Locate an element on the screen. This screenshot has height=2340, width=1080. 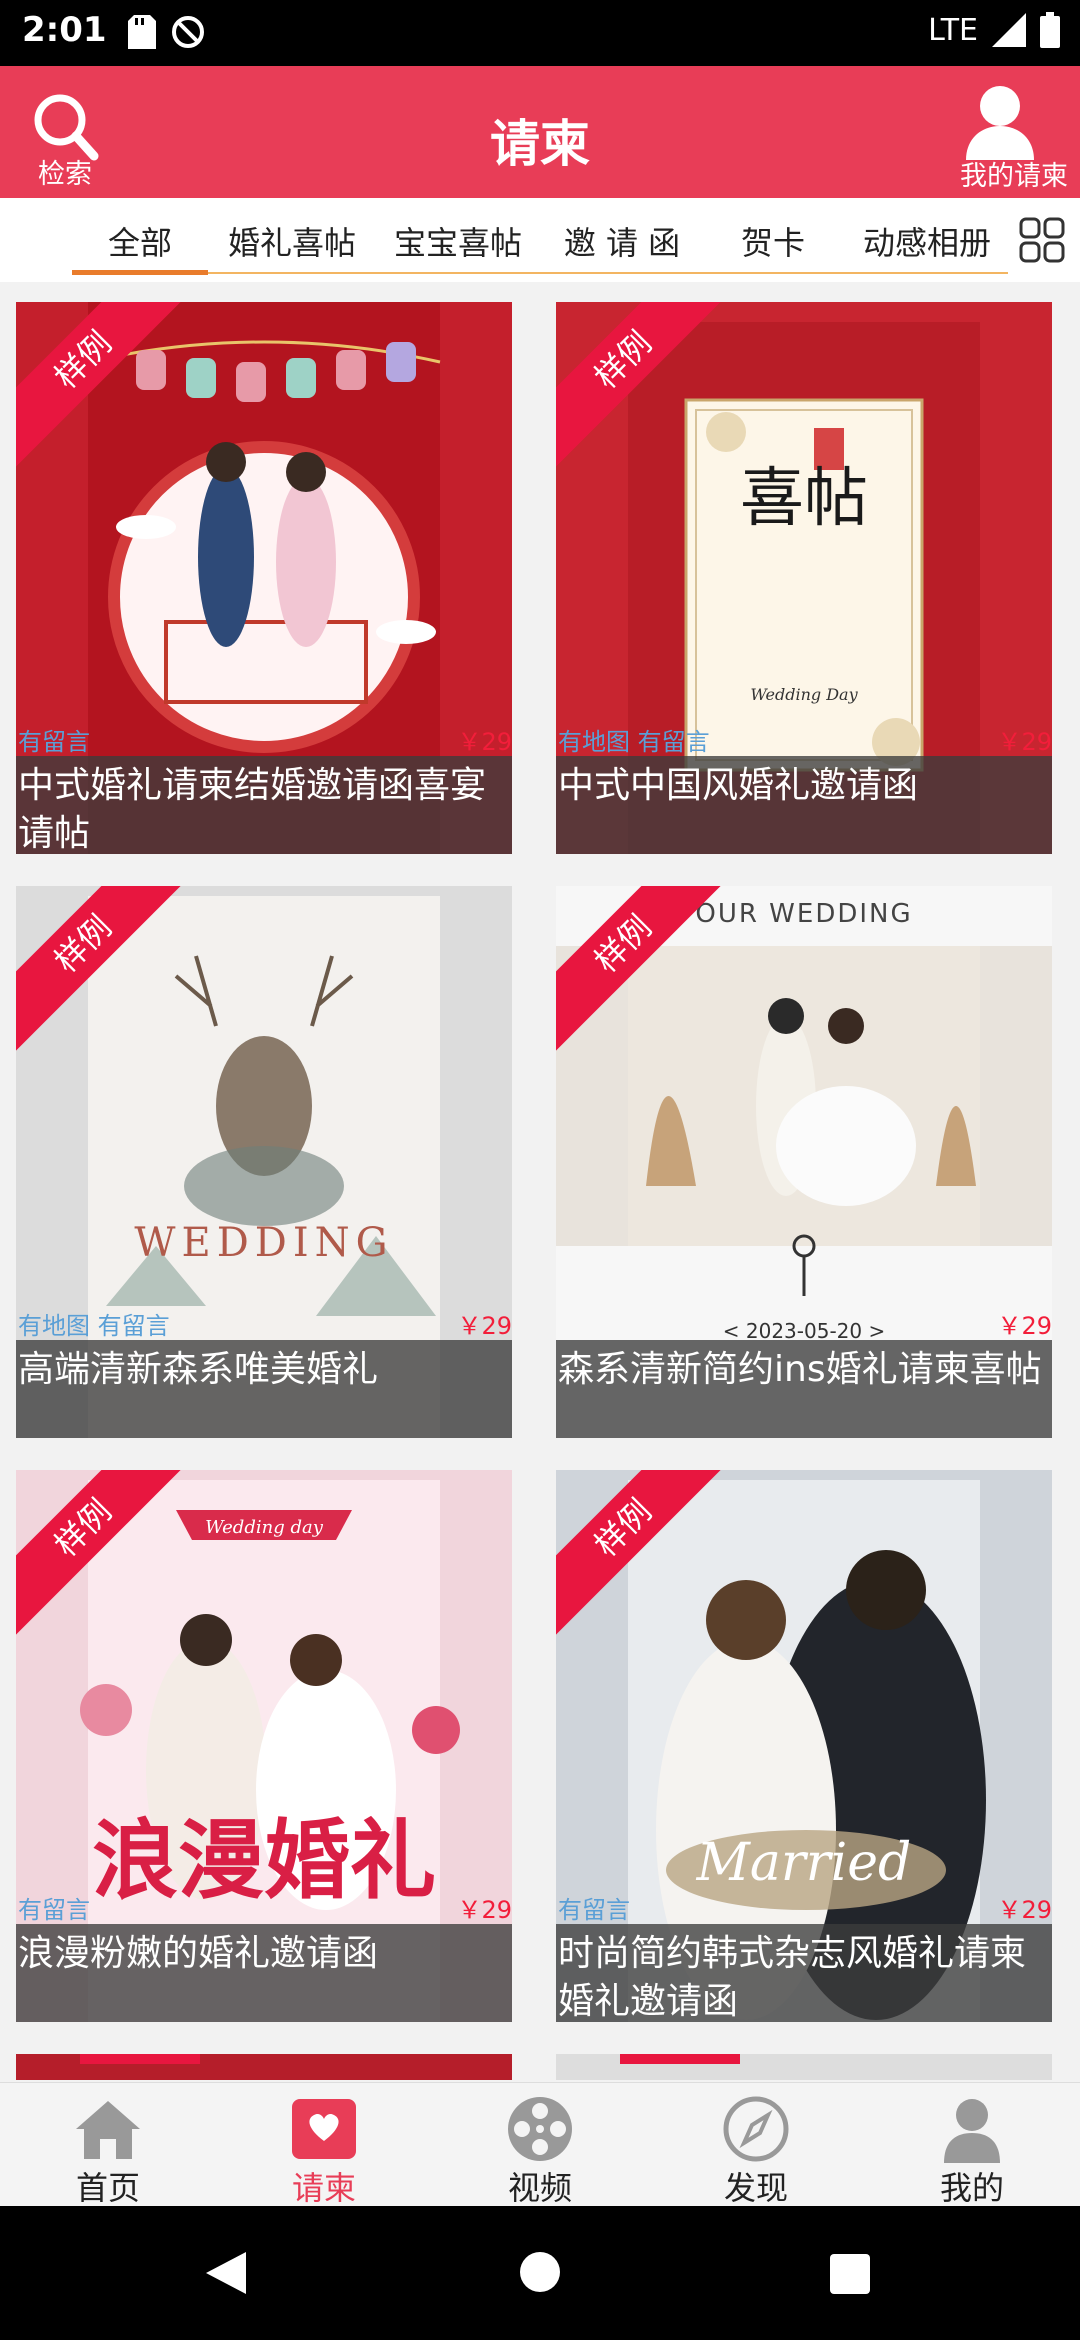
template-card: Married 样例 有留言 ￥29 时尚简约韩式杂志风婚礼请柬婚礼邀请函 is located at coordinates (804, 1746).